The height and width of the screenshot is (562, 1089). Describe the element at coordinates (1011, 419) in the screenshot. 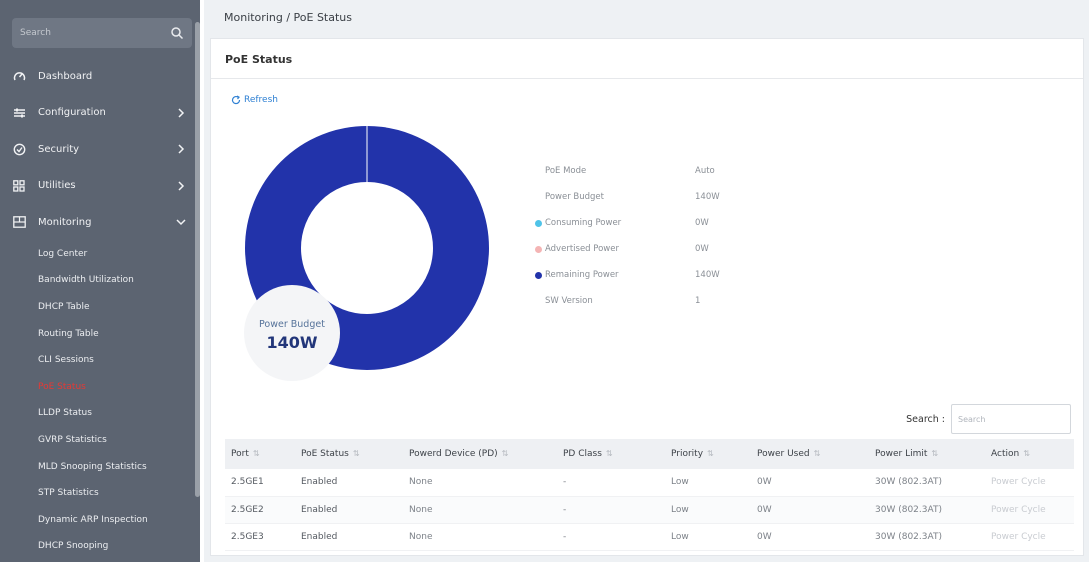

I see `table-search-input` at that location.